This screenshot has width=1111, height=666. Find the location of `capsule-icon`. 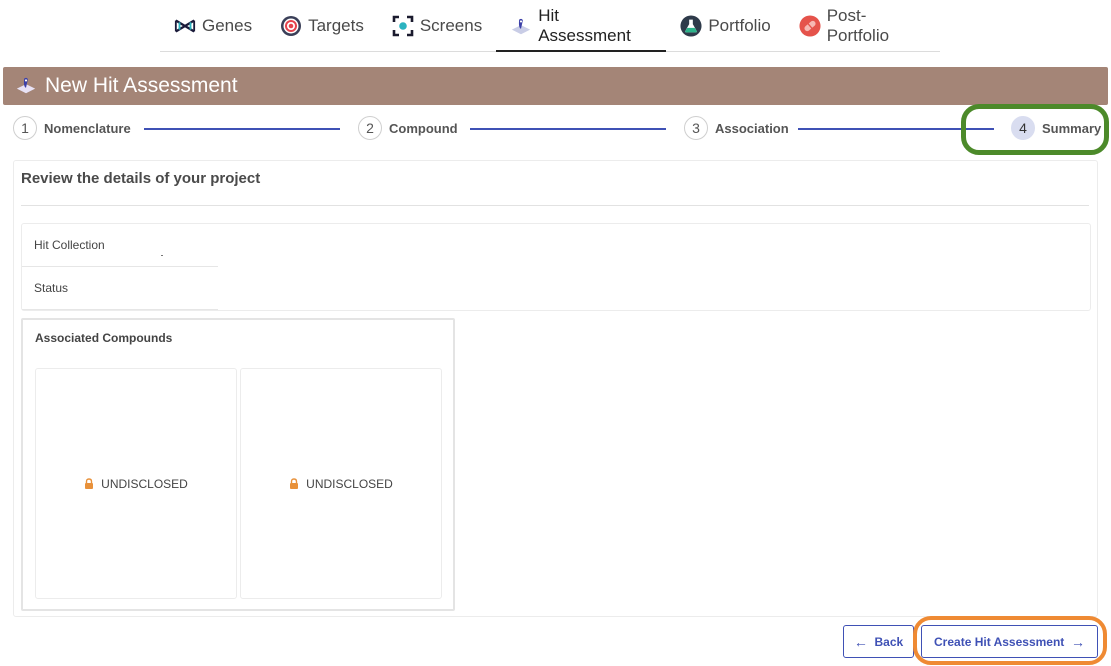

capsule-icon is located at coordinates (810, 25).